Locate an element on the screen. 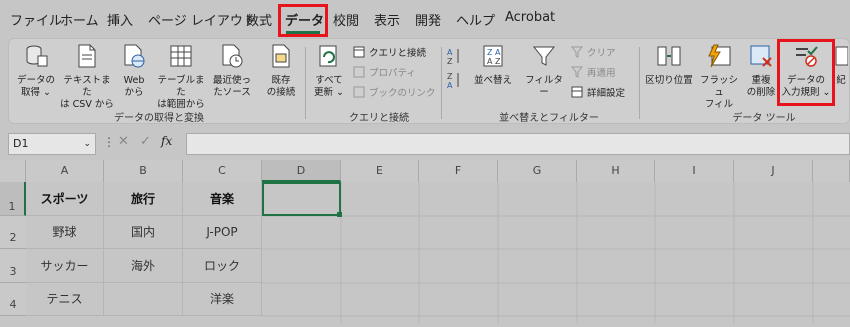  table-cell: 旅行 is located at coordinates (143, 199).